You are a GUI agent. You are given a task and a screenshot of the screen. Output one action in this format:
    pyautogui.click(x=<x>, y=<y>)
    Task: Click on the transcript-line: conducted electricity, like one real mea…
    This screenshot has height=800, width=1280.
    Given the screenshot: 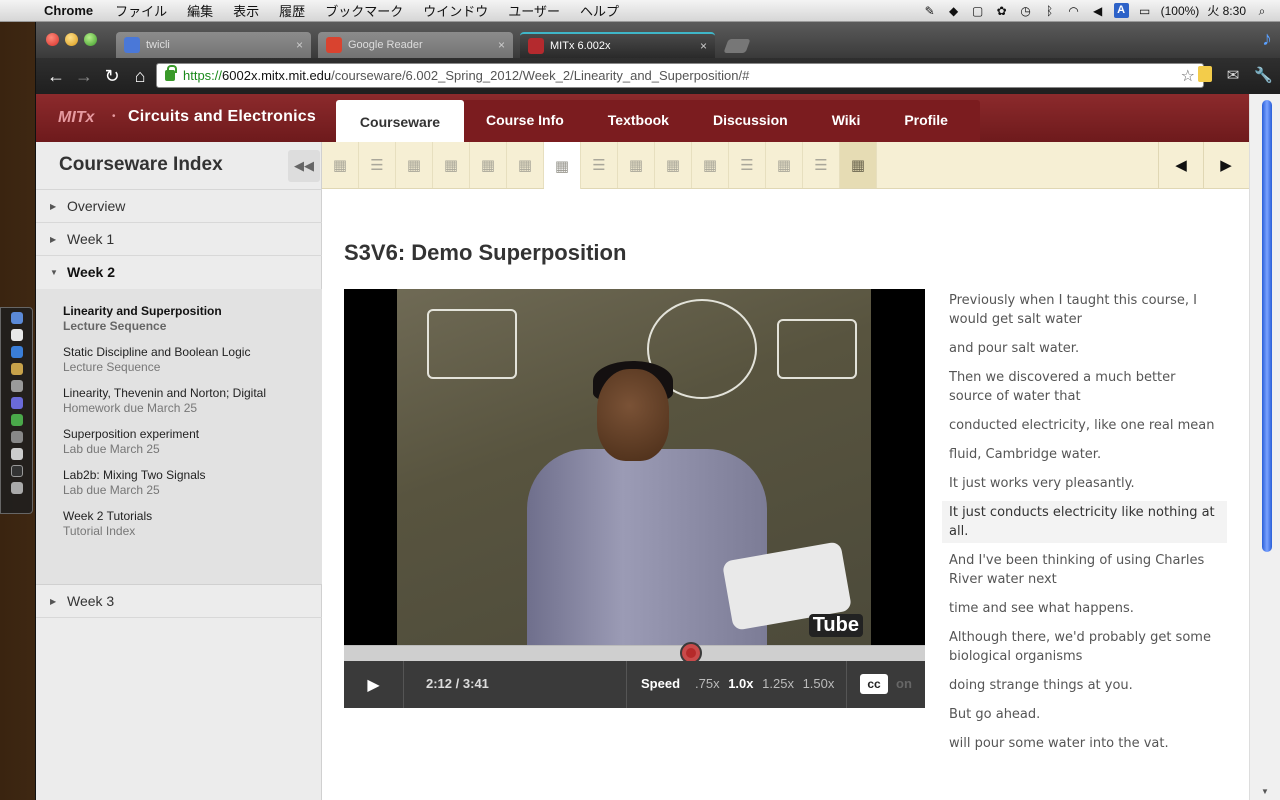 What is the action you would take?
    pyautogui.click(x=1084, y=425)
    